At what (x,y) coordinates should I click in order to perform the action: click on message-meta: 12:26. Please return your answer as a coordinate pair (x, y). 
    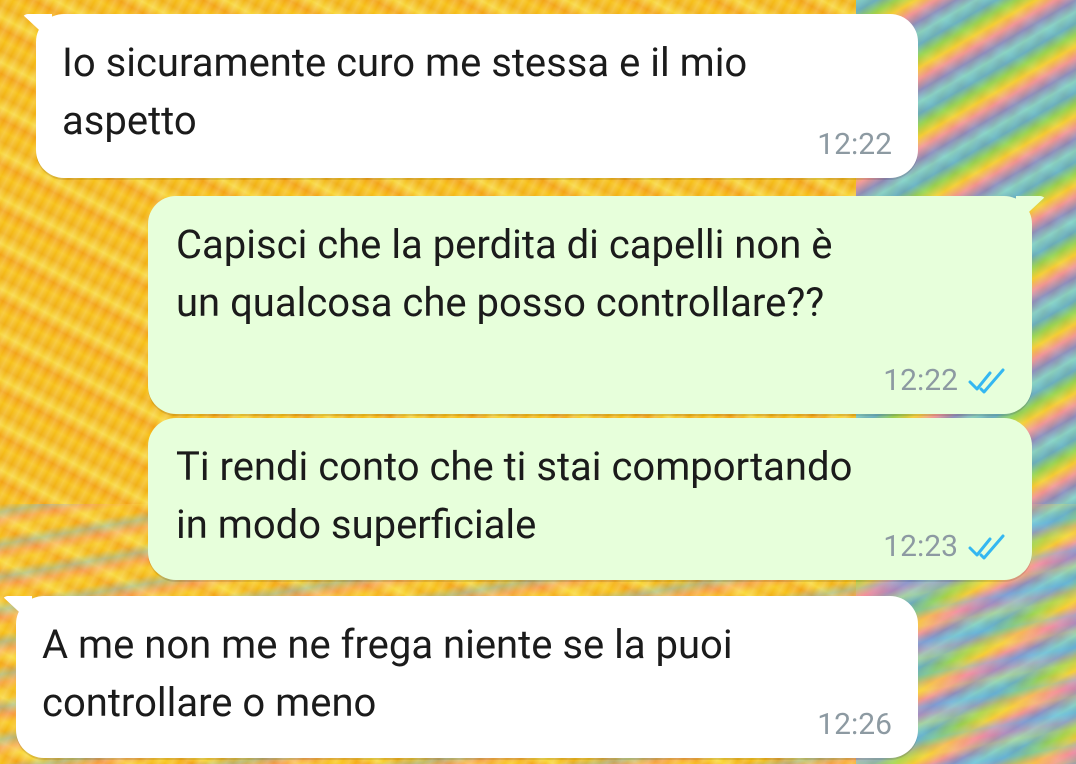
    Looking at the image, I should click on (854, 725).